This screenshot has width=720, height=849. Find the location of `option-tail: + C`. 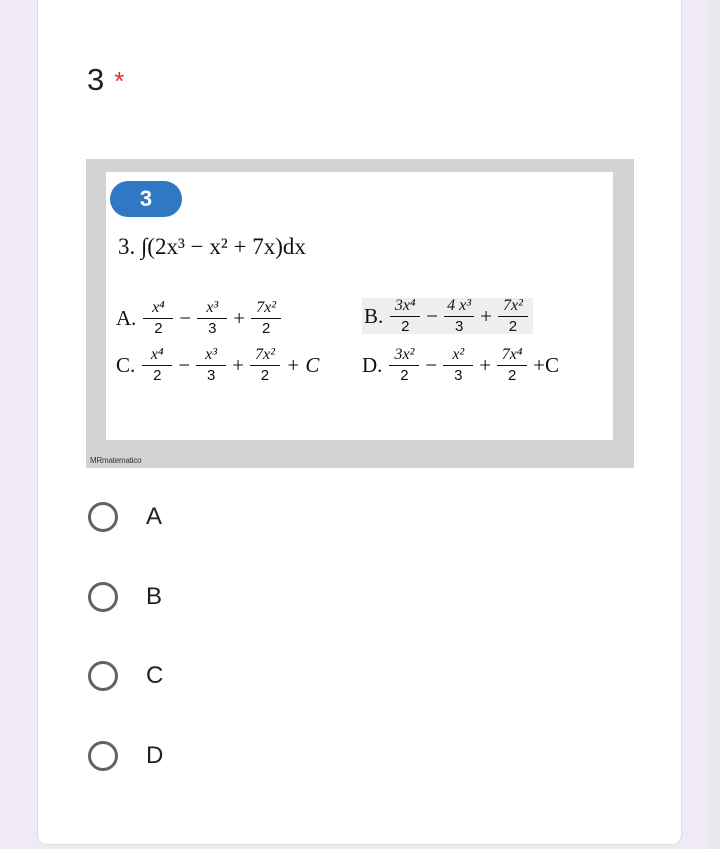

option-tail: + C is located at coordinates (302, 364).